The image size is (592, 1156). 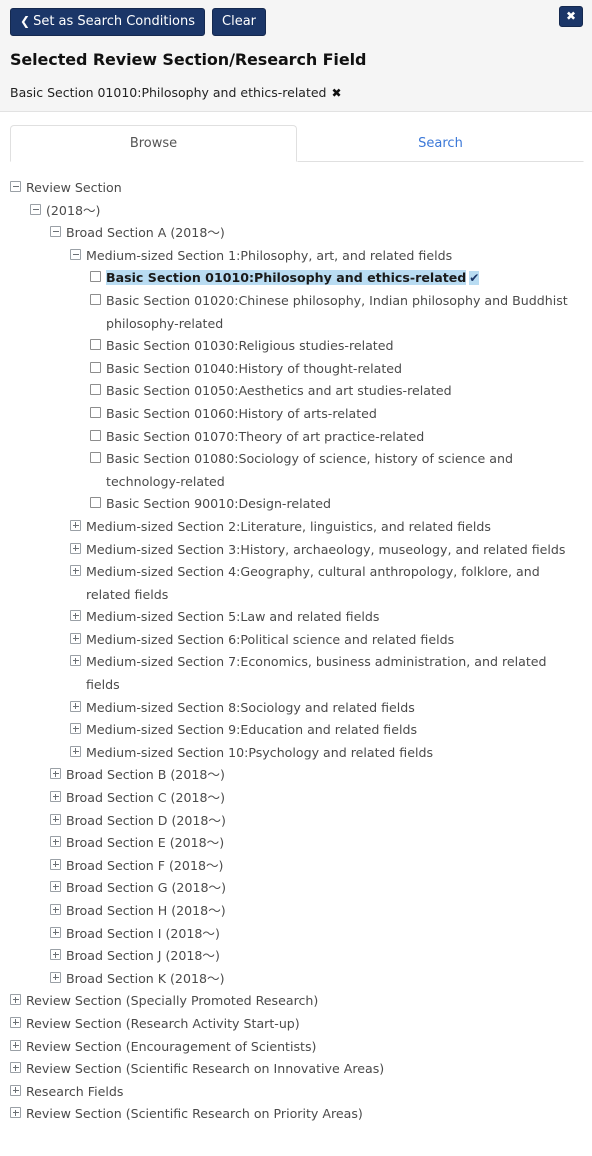 I want to click on clear-button: Clear, so click(x=239, y=22).